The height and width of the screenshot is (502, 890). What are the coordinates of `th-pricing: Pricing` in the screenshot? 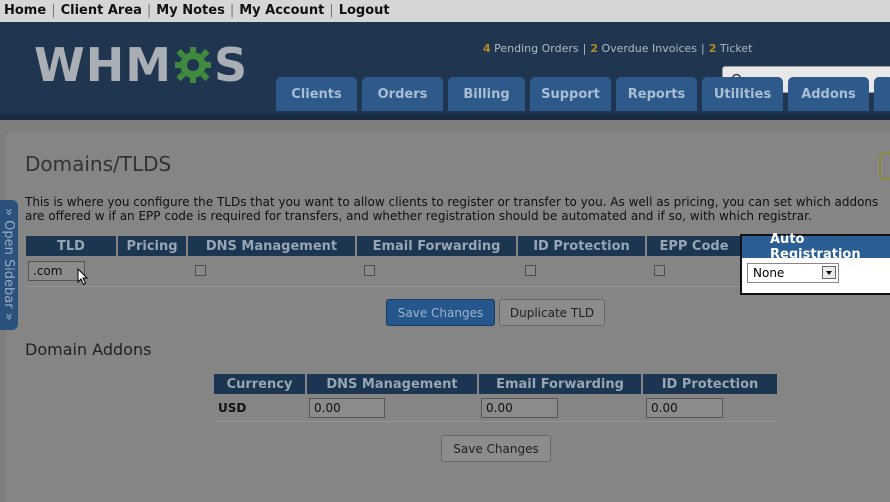 It's located at (152, 246).